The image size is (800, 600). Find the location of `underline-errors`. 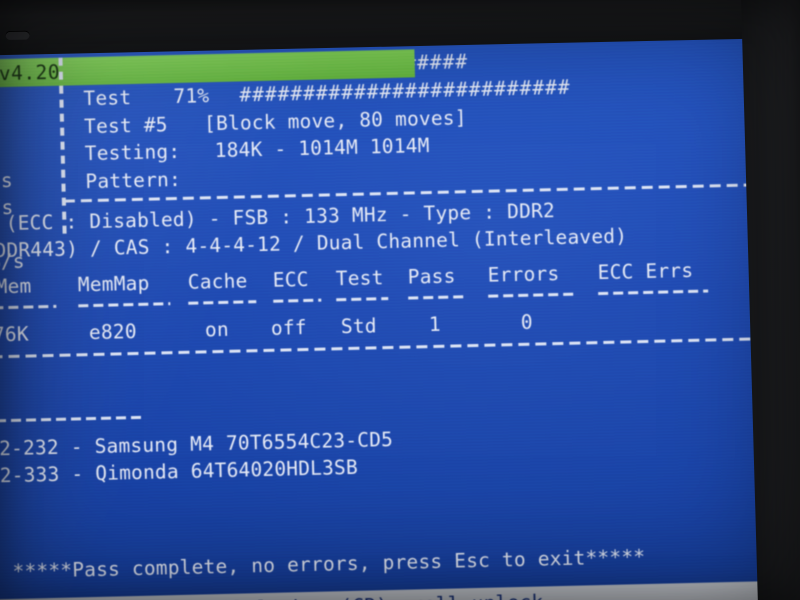

underline-errors is located at coordinates (531, 295).